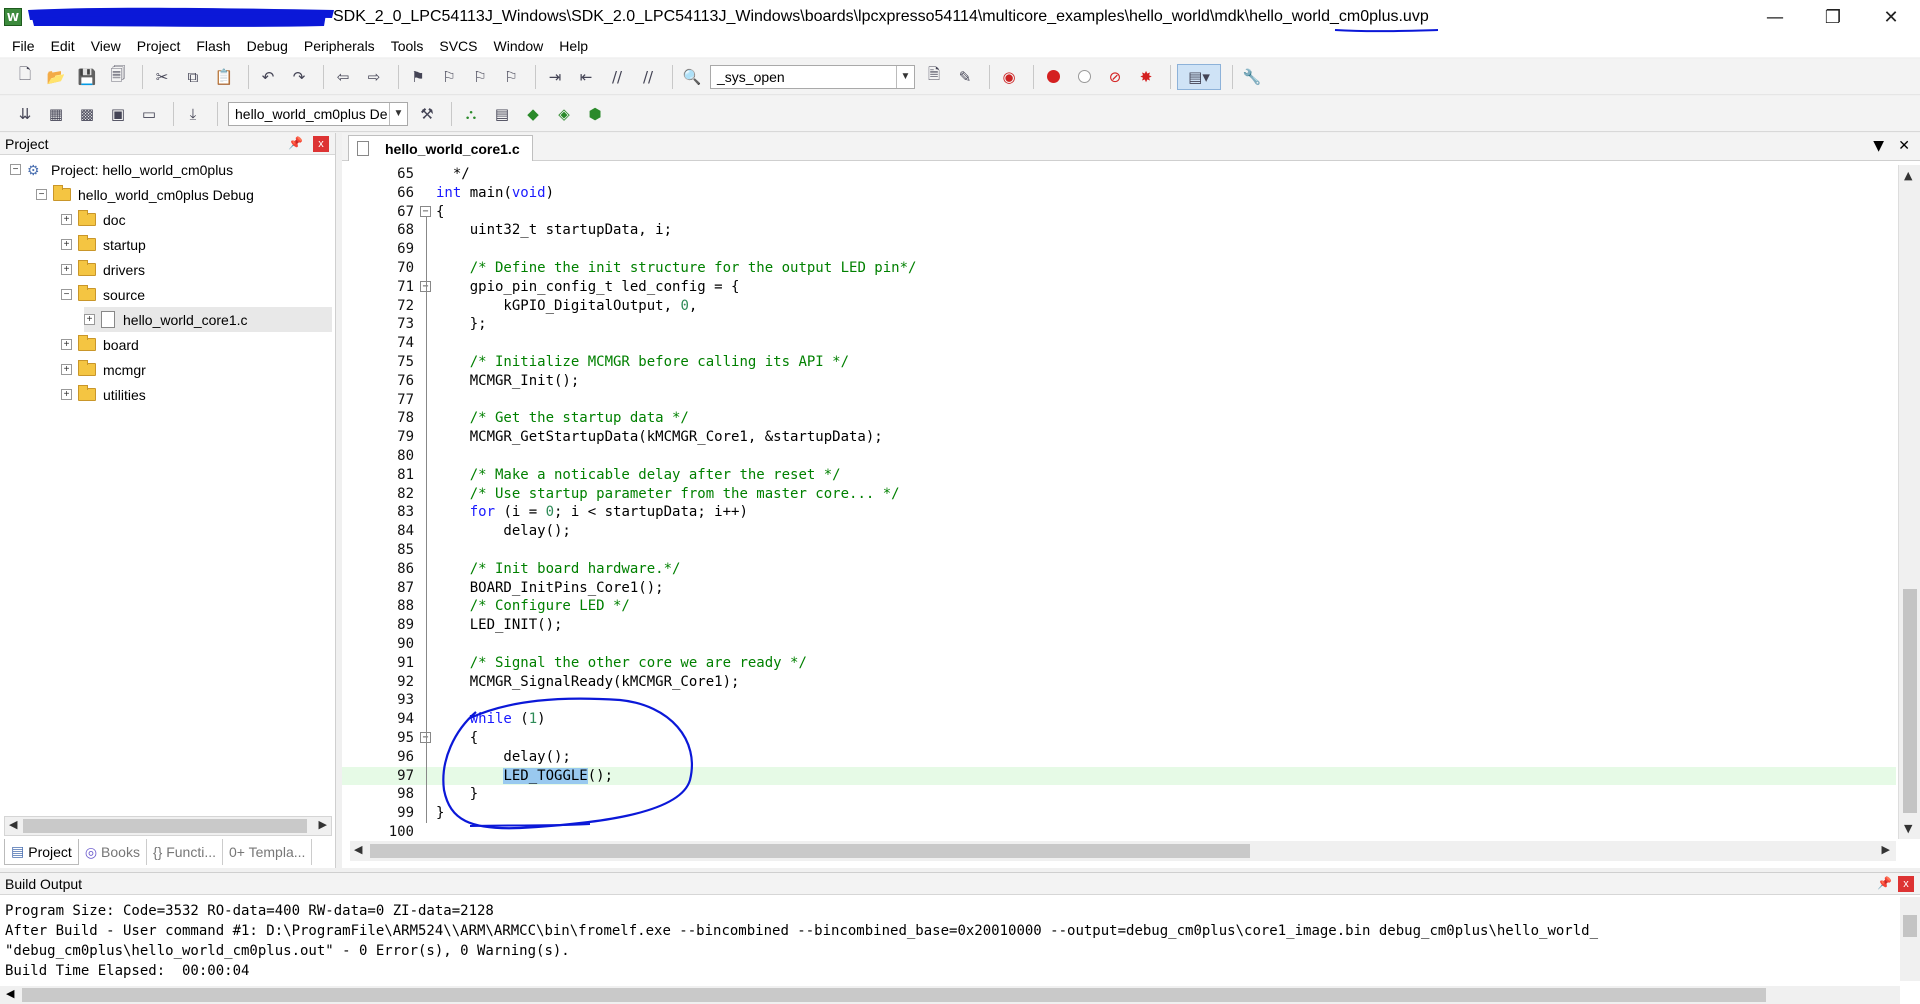  Describe the element at coordinates (106, 46) in the screenshot. I see `menu-view: View` at that location.